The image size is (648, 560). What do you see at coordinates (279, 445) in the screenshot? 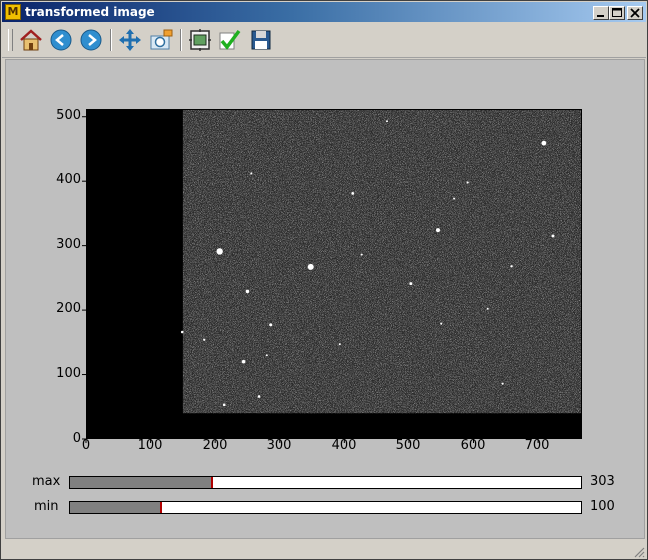
I see `x-tick-label: 300` at bounding box center [279, 445].